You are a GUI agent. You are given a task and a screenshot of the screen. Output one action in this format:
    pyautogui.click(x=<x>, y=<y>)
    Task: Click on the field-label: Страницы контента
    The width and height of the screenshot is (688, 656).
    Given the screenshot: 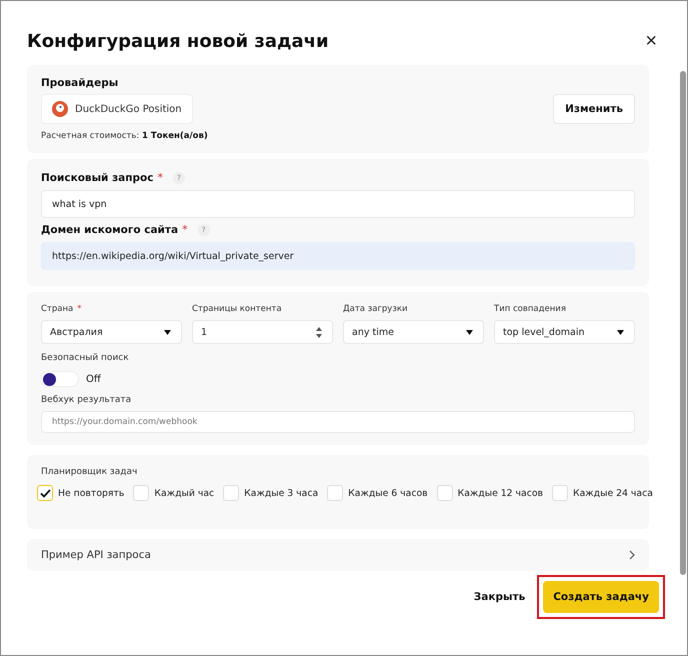 What is the action you would take?
    pyautogui.click(x=237, y=309)
    